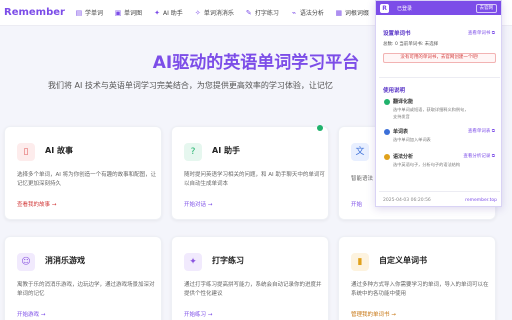 The width and height of the screenshot is (512, 320). I want to click on nav-item-label: AI 助手, so click(173, 13).